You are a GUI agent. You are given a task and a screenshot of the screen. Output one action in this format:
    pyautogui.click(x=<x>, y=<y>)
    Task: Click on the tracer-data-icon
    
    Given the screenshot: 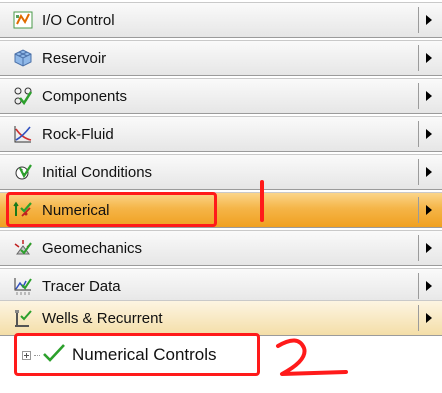 What is the action you would take?
    pyautogui.click(x=23, y=286)
    